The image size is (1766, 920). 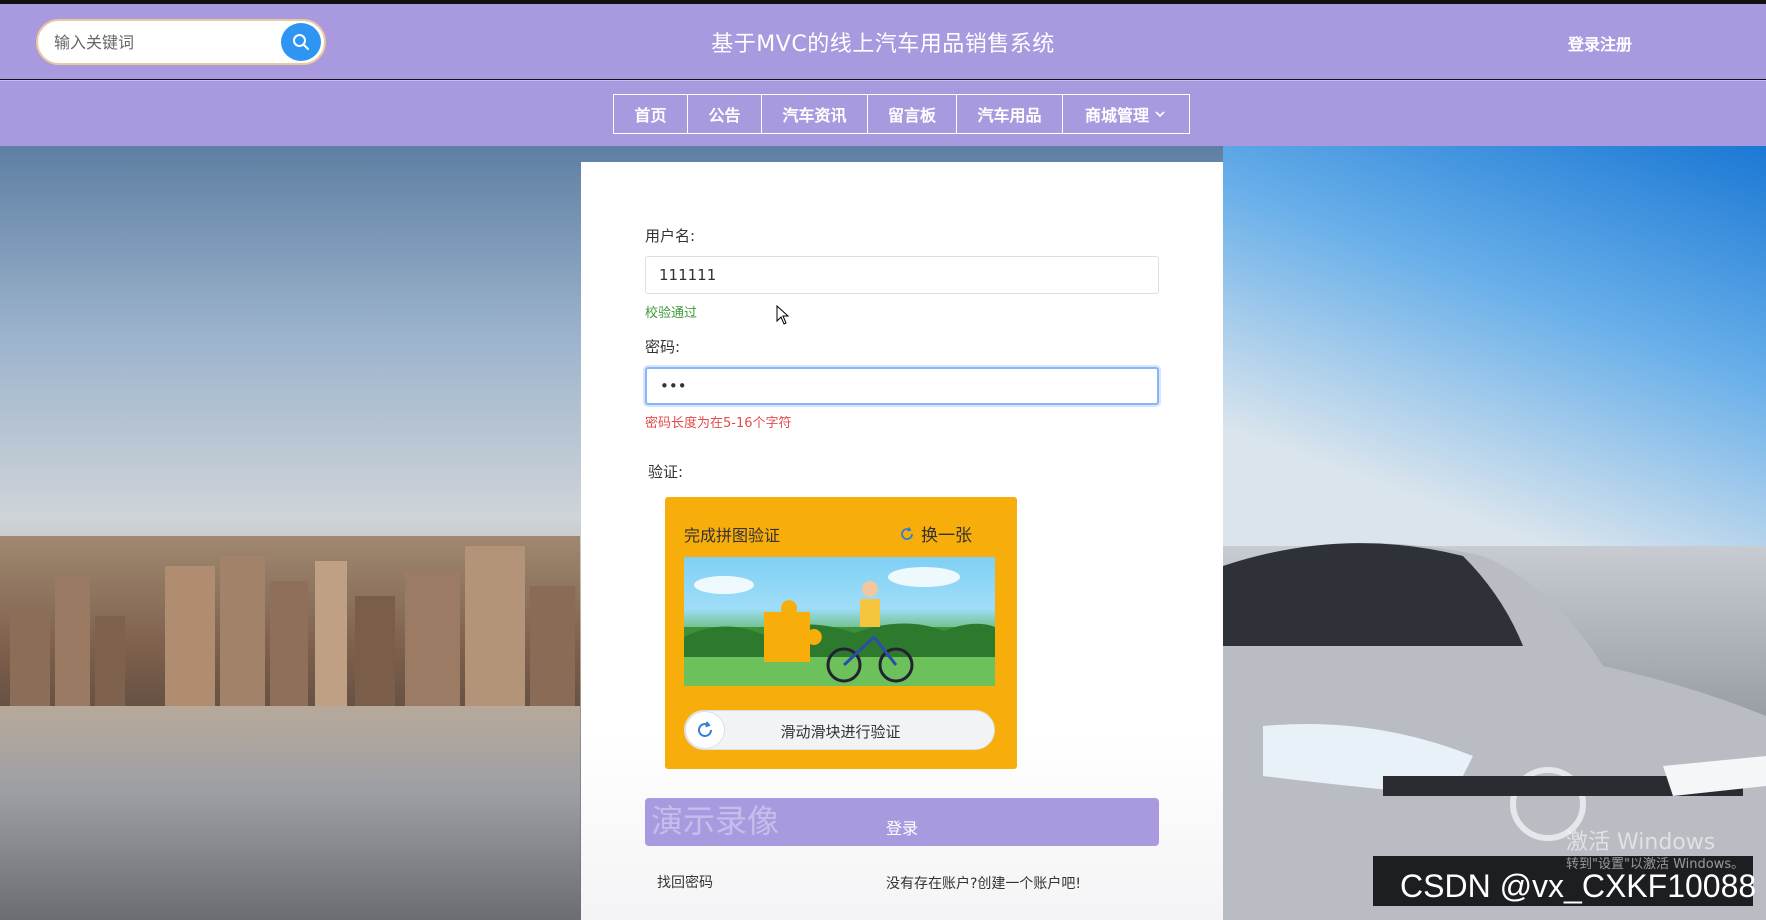 I want to click on captcha-refresh-button: 换一张, so click(x=935, y=533).